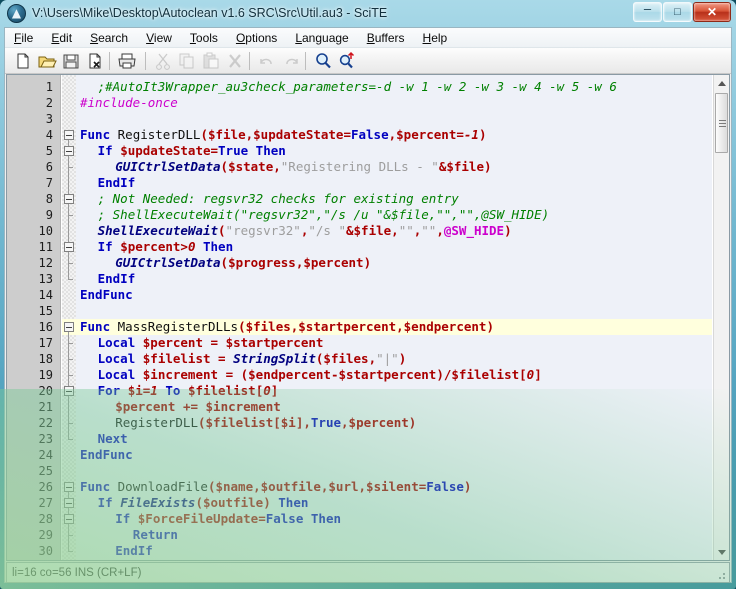  Describe the element at coordinates (721, 83) in the screenshot. I see `scroll-up-button` at that location.